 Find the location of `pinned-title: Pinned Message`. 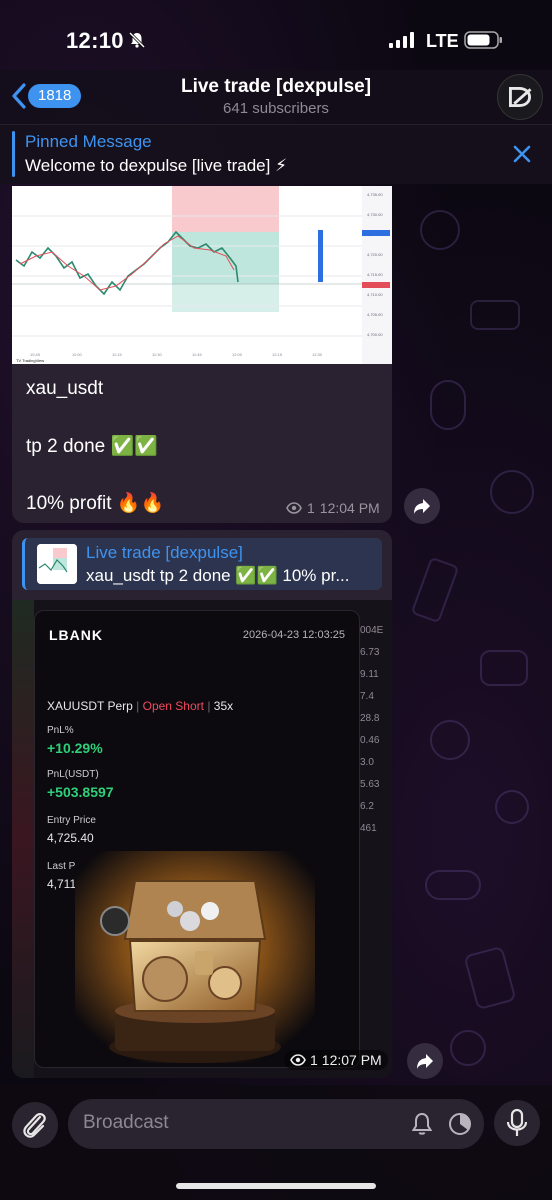

pinned-title: Pinned Message is located at coordinates (88, 141).